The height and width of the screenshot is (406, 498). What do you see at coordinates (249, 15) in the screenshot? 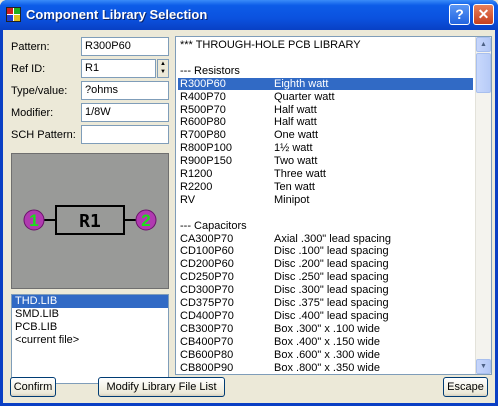
I see `title-bar: Component Library Selection ? ✕` at bounding box center [249, 15].